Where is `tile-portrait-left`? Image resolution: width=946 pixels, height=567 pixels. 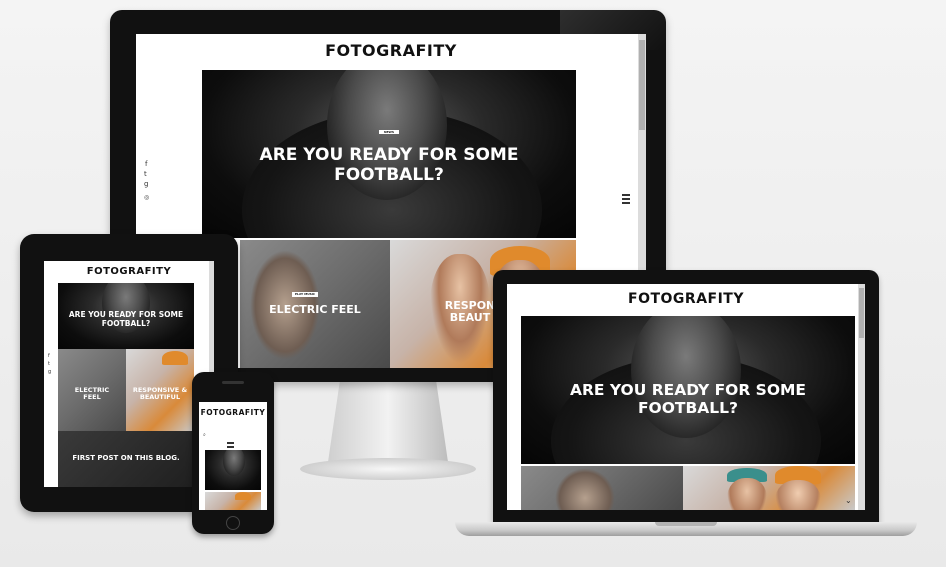
tile-portrait-left is located at coordinates (747, 494).